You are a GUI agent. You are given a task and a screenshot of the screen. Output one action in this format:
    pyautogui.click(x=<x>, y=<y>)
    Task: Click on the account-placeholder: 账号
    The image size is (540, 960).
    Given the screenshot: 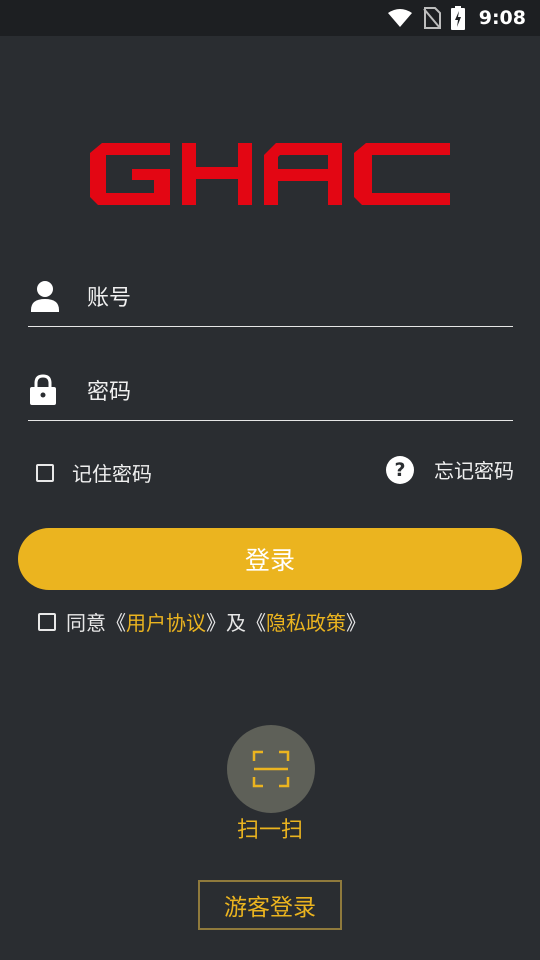 What is the action you would take?
    pyautogui.click(x=109, y=298)
    